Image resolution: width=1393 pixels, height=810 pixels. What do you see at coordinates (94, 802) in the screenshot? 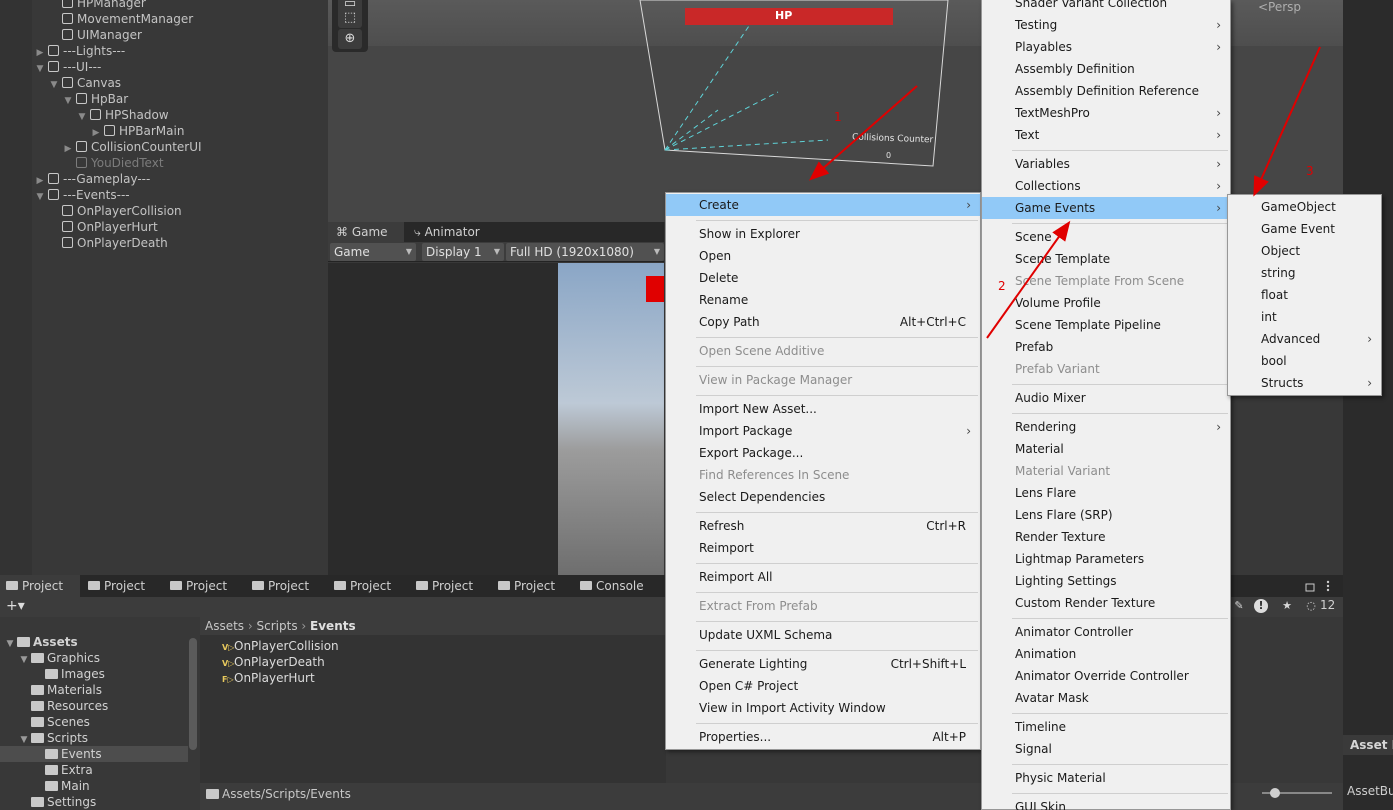
I see `folder-tree-item: Settings` at bounding box center [94, 802].